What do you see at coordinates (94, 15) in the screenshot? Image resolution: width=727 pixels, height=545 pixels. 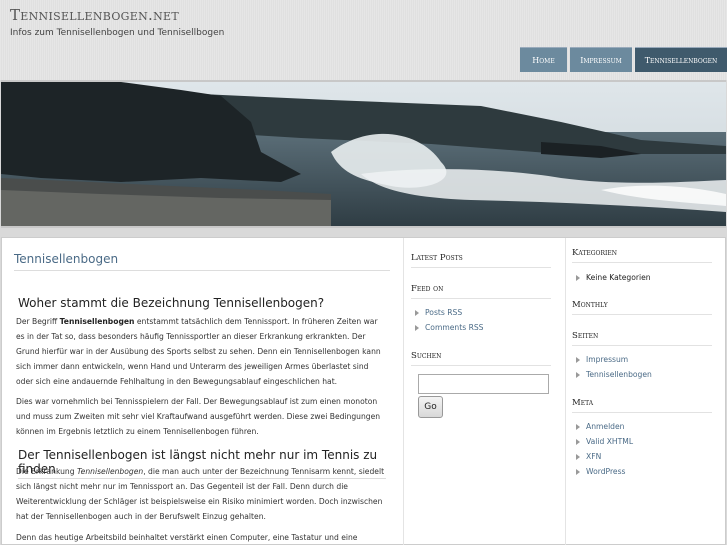 I see `site-title: Tennisellenbogen.net` at bounding box center [94, 15].